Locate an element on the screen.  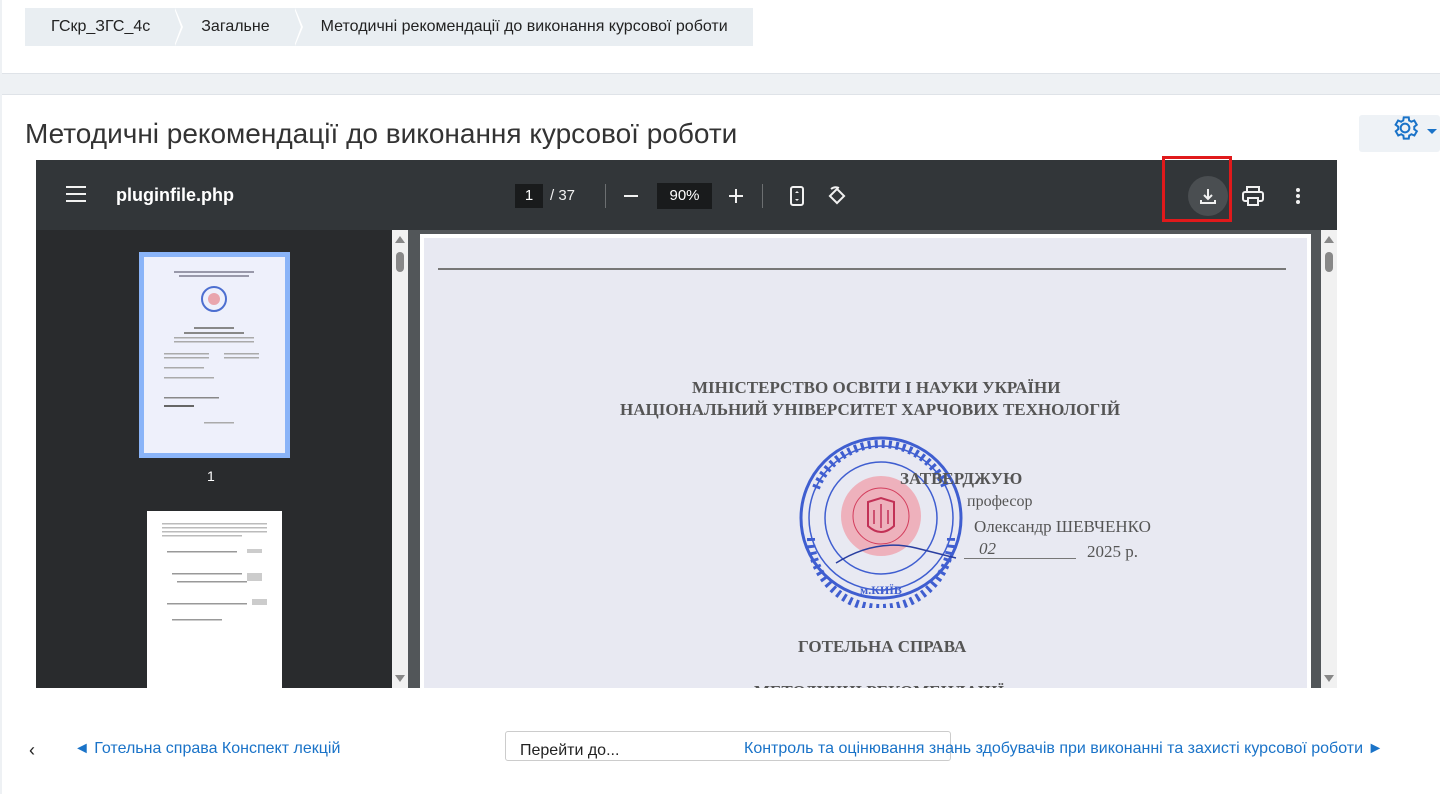
print-icon is located at coordinates (1253, 196).